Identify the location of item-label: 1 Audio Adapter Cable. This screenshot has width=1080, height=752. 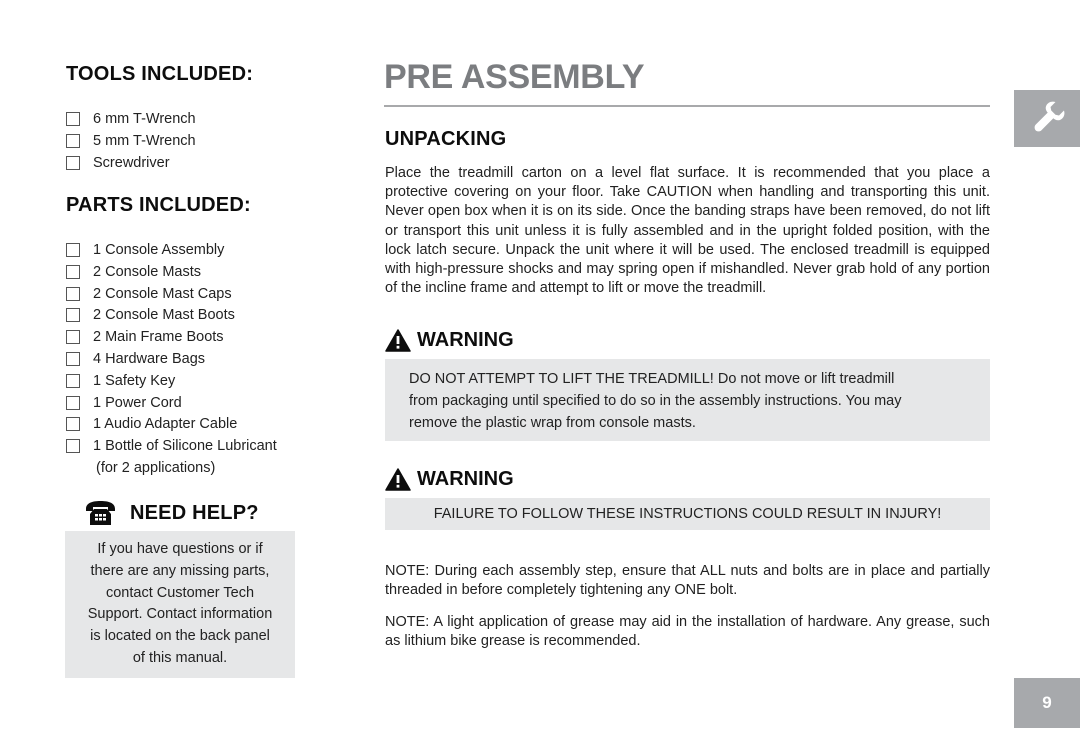
(165, 424).